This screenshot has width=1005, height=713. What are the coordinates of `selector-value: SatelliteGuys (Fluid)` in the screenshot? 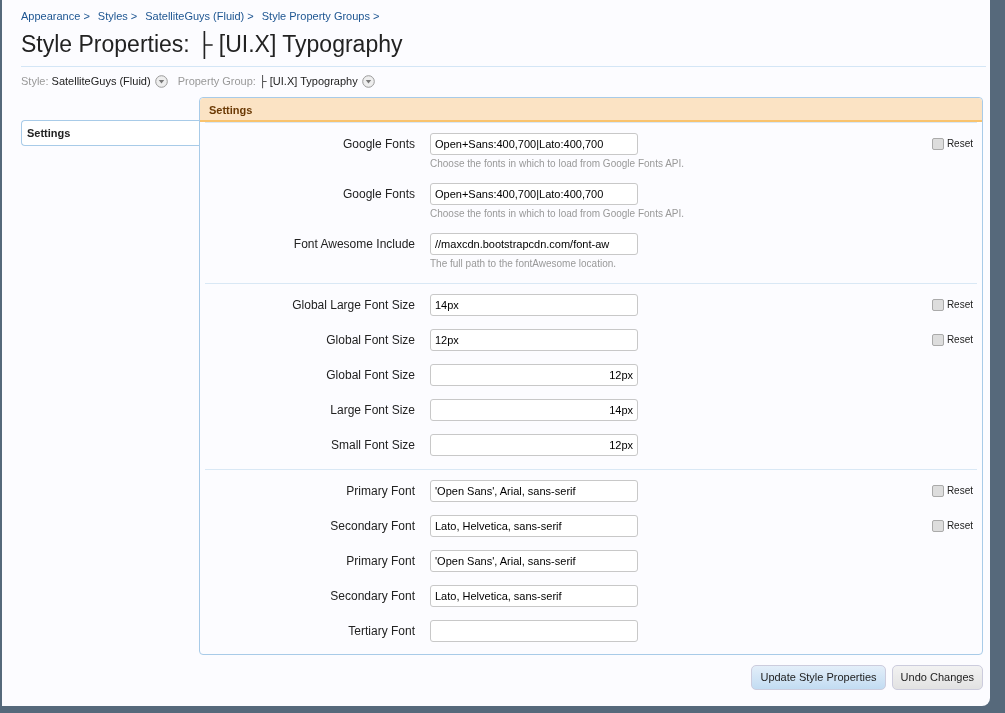 It's located at (101, 80).